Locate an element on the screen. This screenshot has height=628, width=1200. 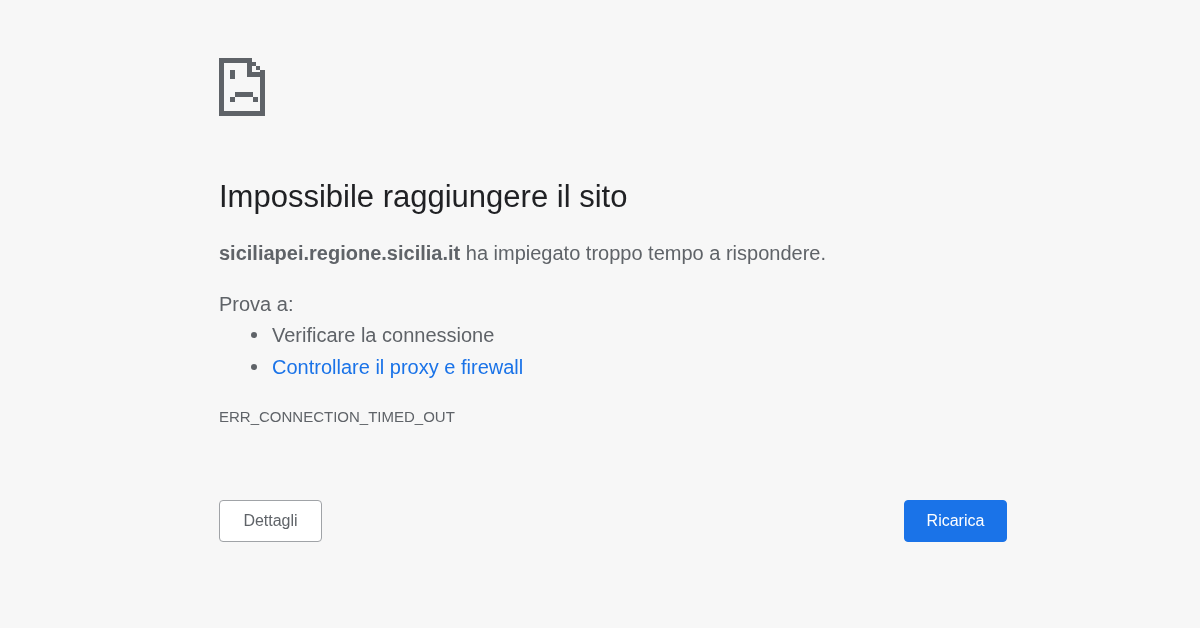
sad-page-icon is located at coordinates (242, 87).